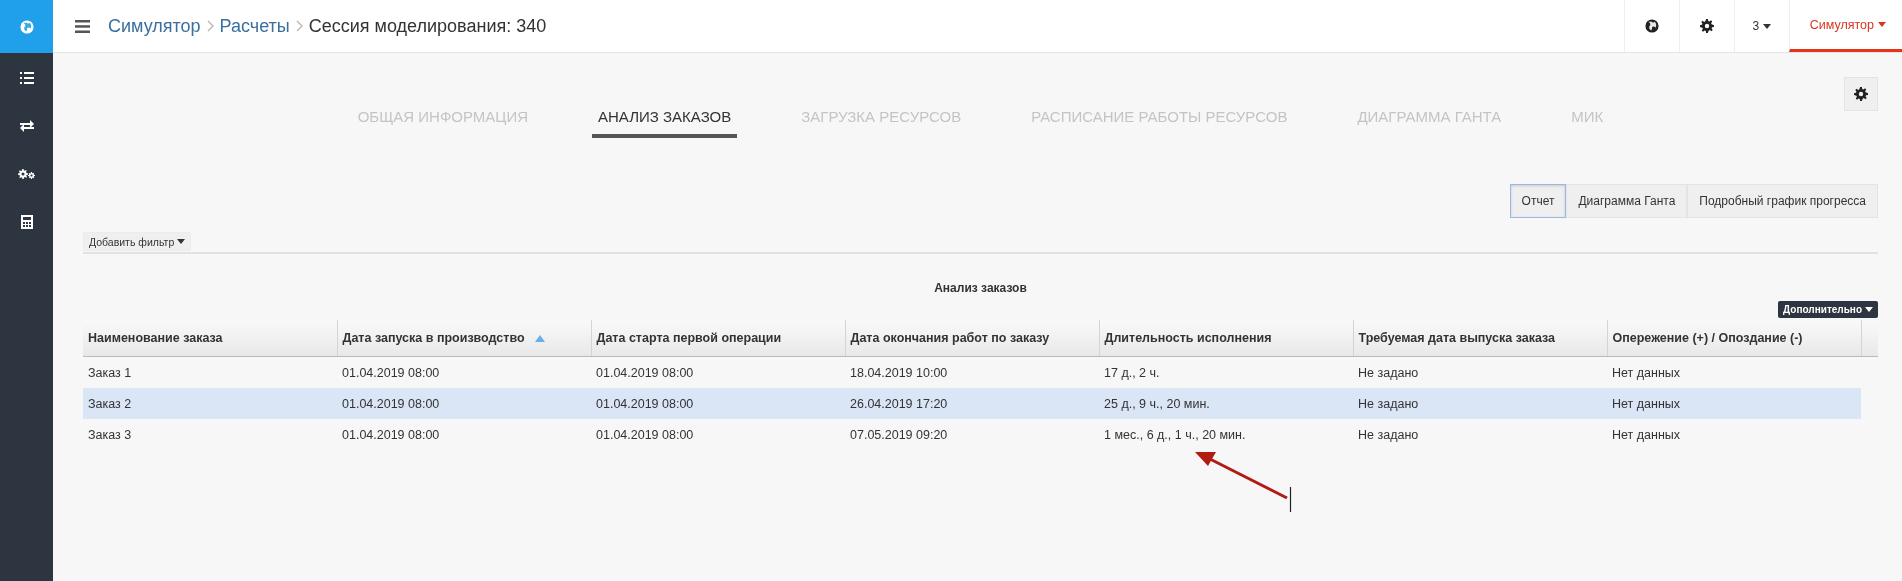  I want to click on table-cell: 1 мес., 6 д., 1 ч., 20 мин., so click(1226, 434).